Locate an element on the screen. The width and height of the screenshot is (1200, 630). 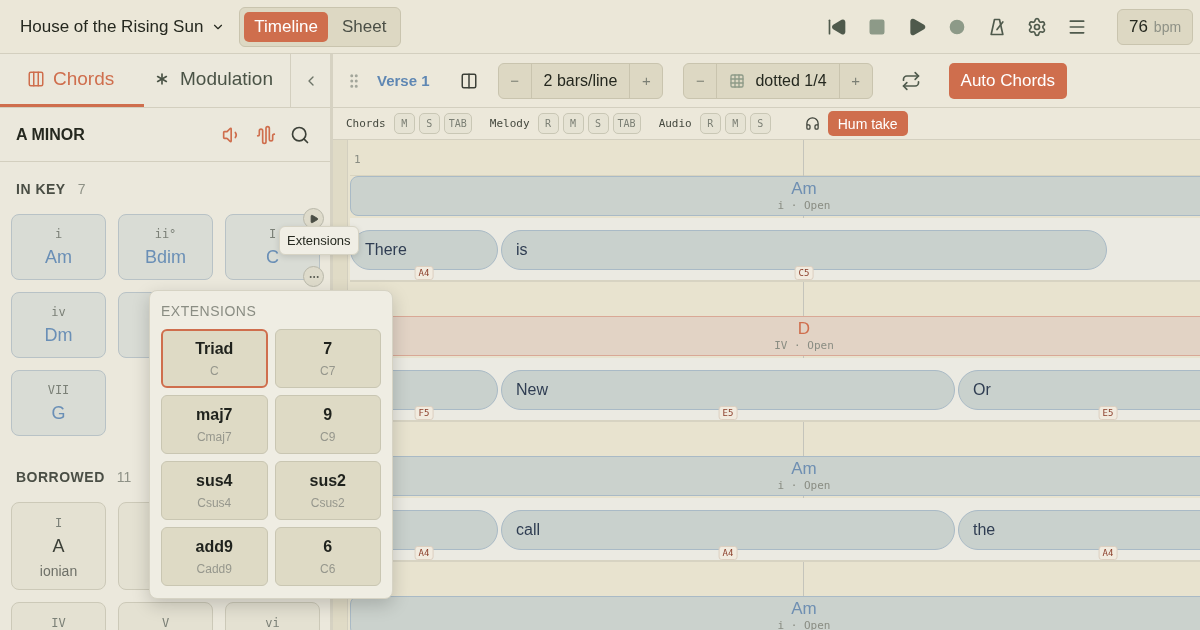
section-title: IN KEY is located at coordinates (41, 189).